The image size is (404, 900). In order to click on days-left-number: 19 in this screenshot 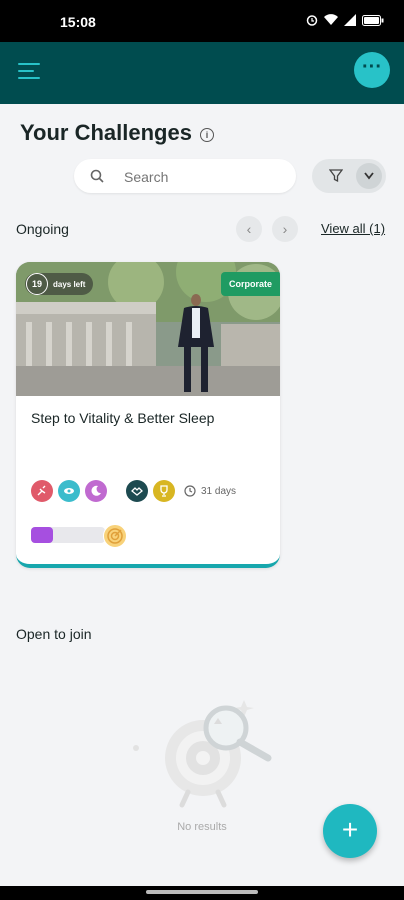, I will do `click(37, 284)`.